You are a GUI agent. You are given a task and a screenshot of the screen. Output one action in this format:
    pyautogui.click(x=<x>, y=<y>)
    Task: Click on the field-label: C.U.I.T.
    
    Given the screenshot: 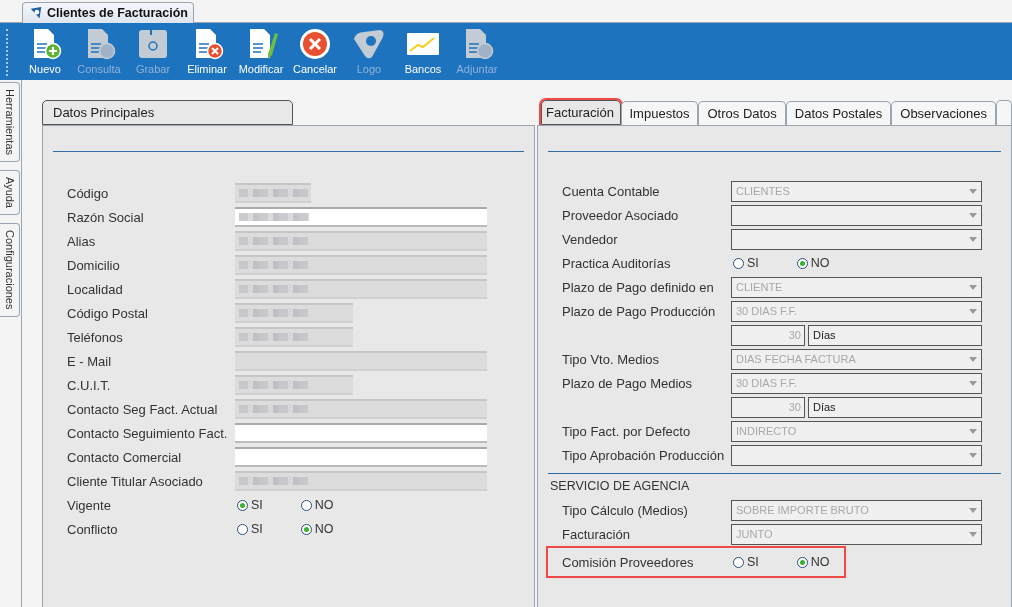 What is the action you would take?
    pyautogui.click(x=89, y=385)
    